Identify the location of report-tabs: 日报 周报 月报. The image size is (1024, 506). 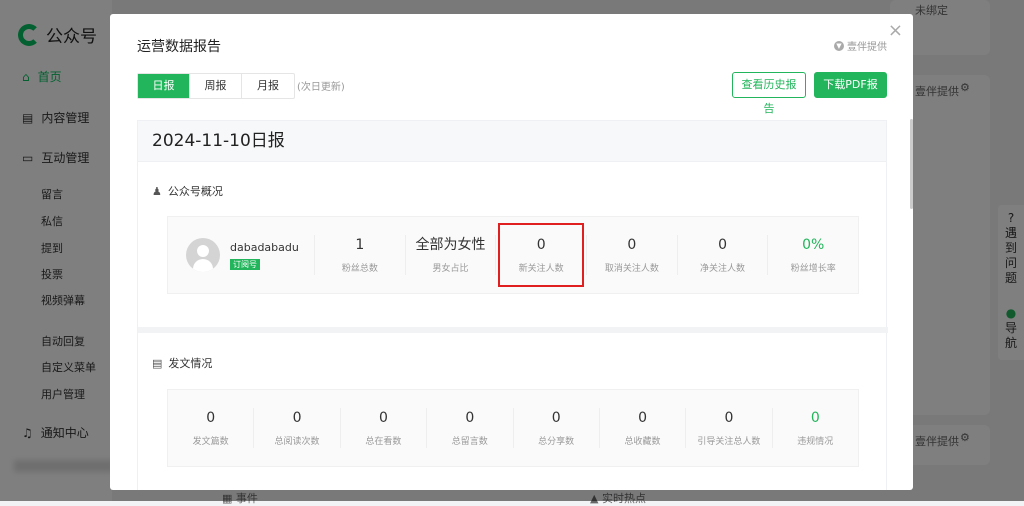
(216, 86).